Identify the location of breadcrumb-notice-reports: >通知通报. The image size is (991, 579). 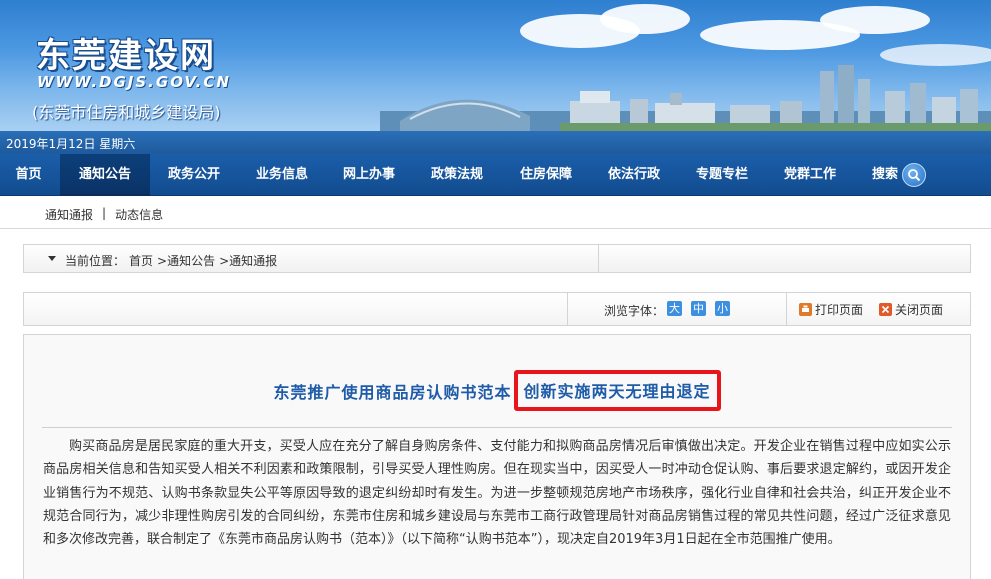
(248, 260).